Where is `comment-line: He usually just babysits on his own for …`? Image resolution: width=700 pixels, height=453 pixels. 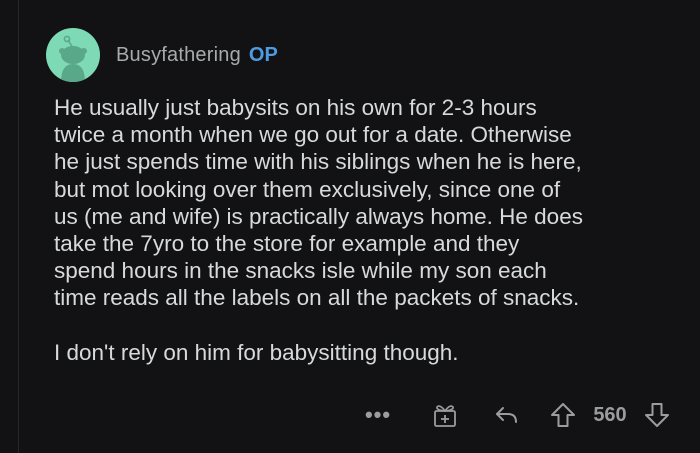 comment-line: He usually just babysits on his own for … is located at coordinates (295, 107).